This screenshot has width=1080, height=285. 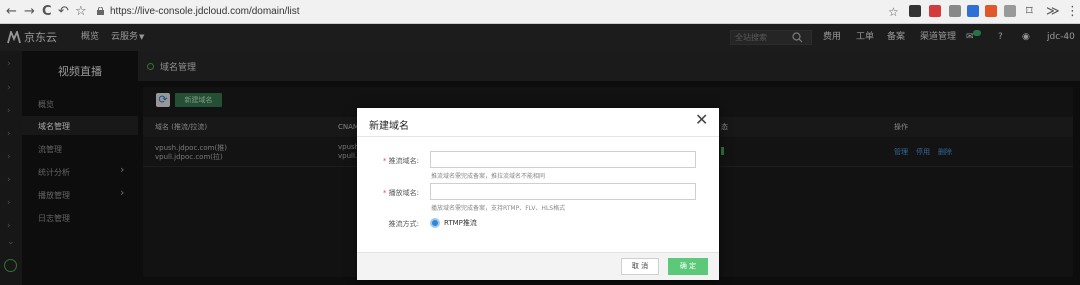 I want to click on bookmark-star-icon-right: ☆, so click(x=893, y=12).